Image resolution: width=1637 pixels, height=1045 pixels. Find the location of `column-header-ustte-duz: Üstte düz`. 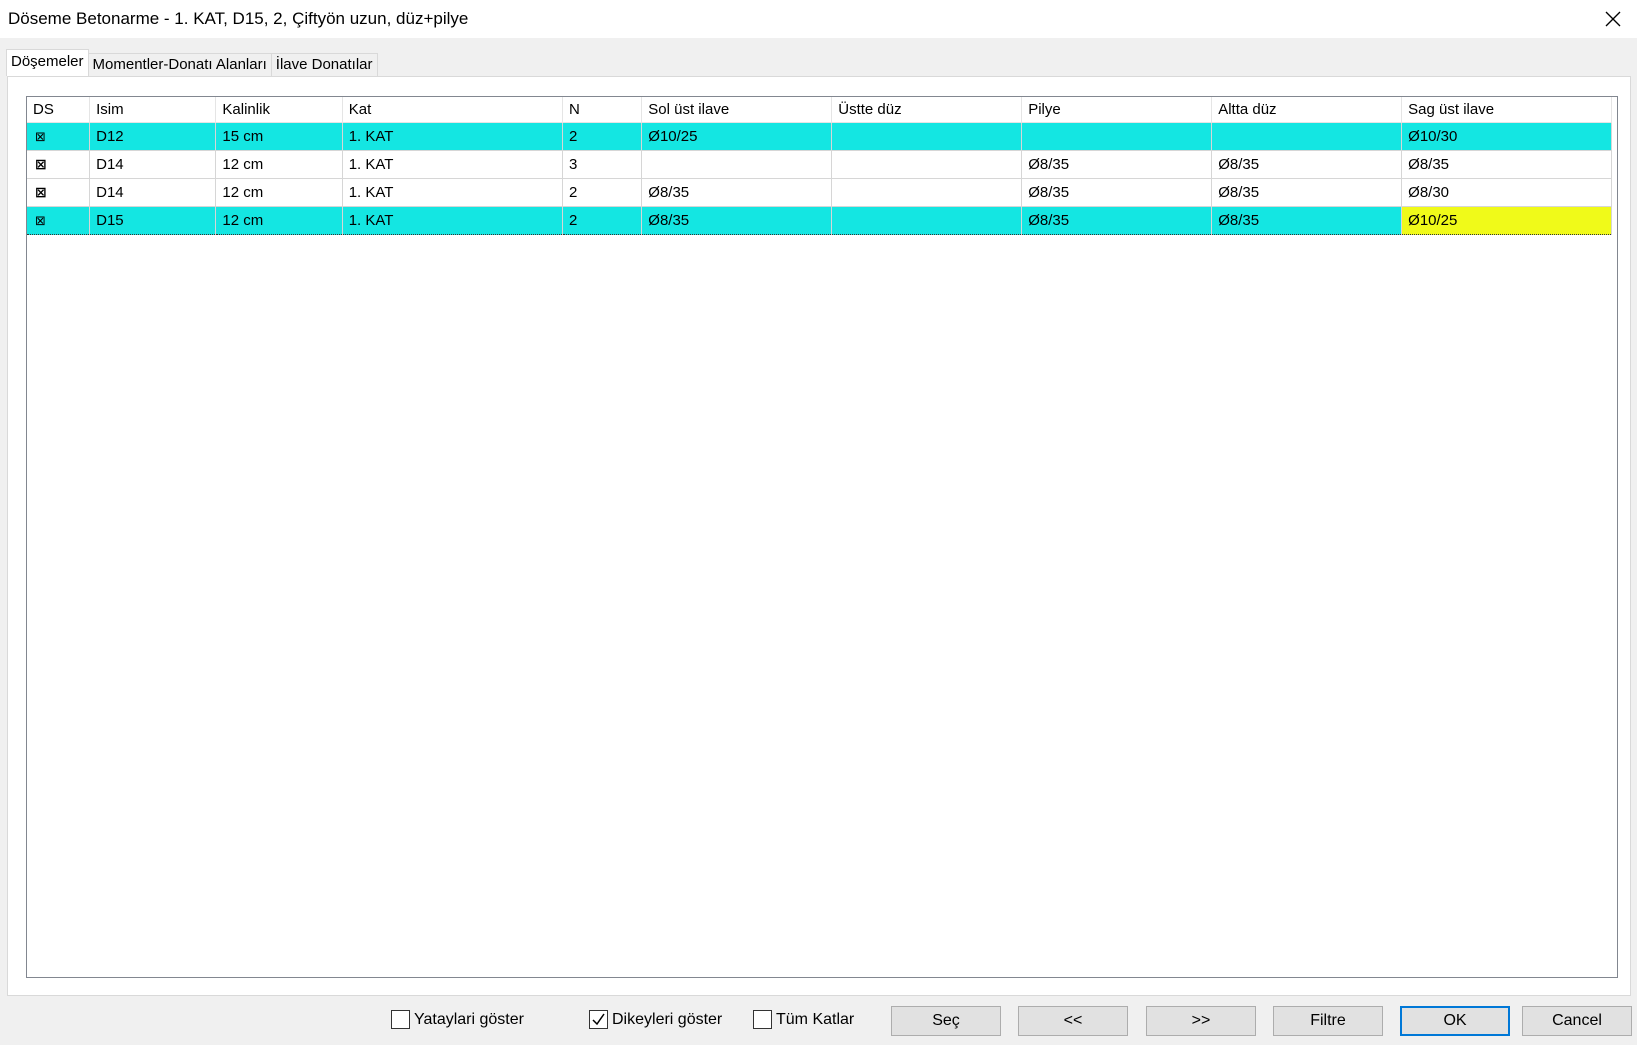

column-header-ustte-duz: Üstte düz is located at coordinates (927, 110).